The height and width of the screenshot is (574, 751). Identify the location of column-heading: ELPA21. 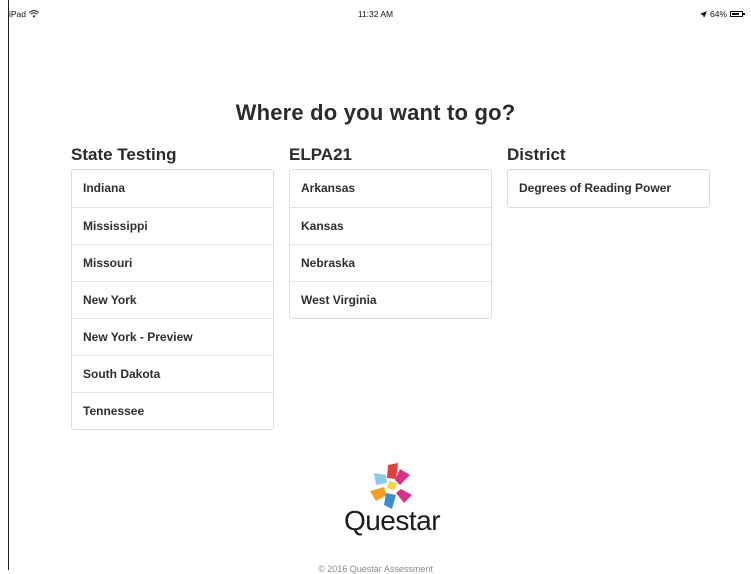
(320, 154).